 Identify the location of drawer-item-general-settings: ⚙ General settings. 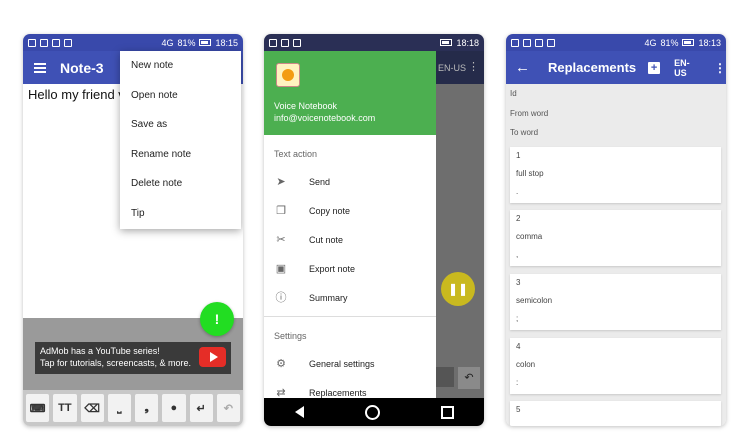
(350, 363).